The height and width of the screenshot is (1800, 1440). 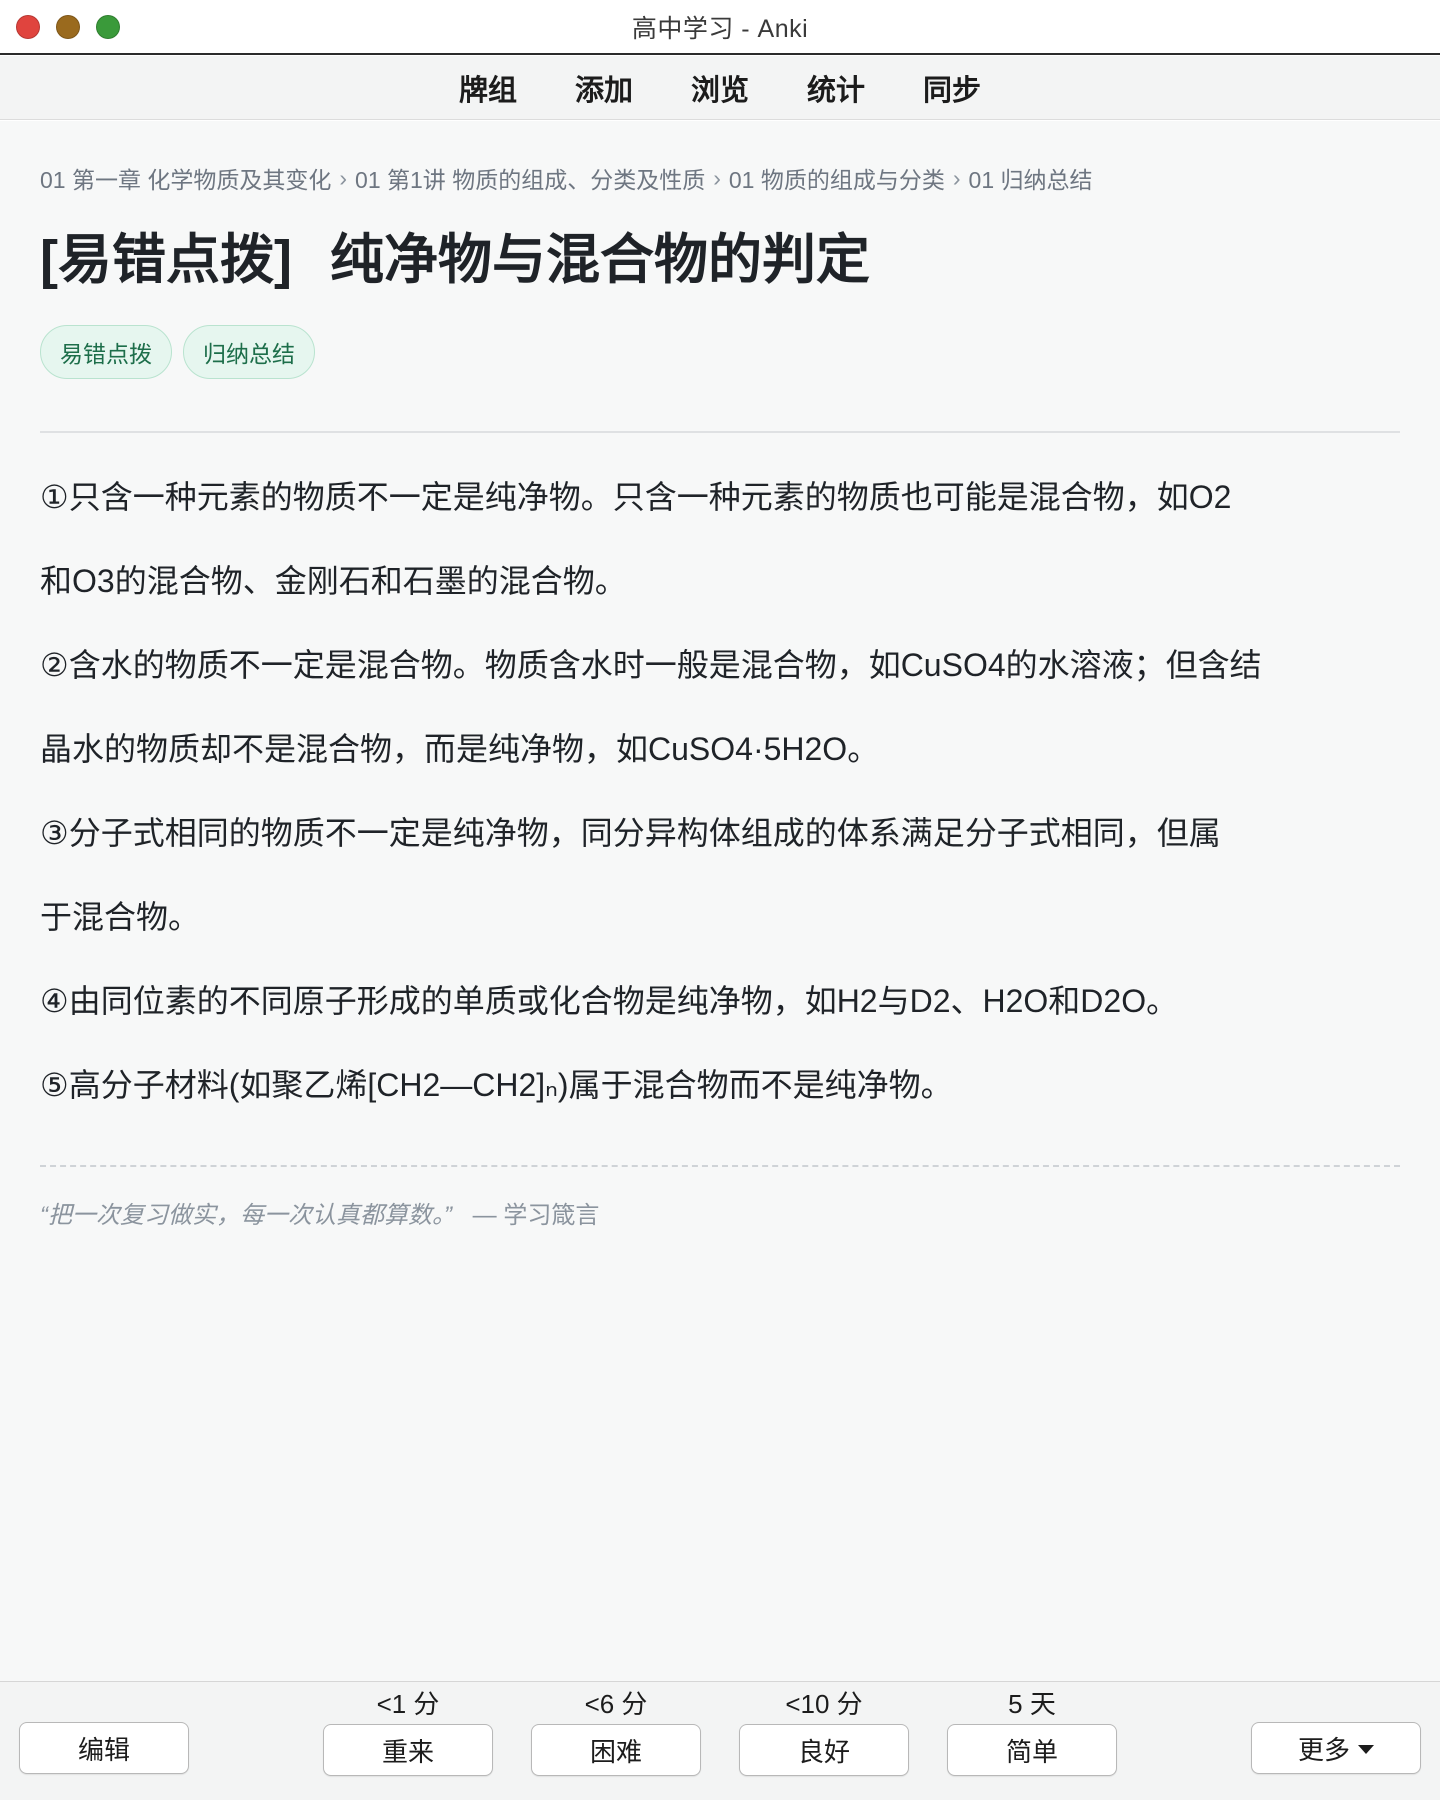 What do you see at coordinates (720, 1740) in the screenshot?
I see `answer-bar: 编辑 <1 分 重来 <6 分 困难 <10 分 良好 5 天 简单 更多` at bounding box center [720, 1740].